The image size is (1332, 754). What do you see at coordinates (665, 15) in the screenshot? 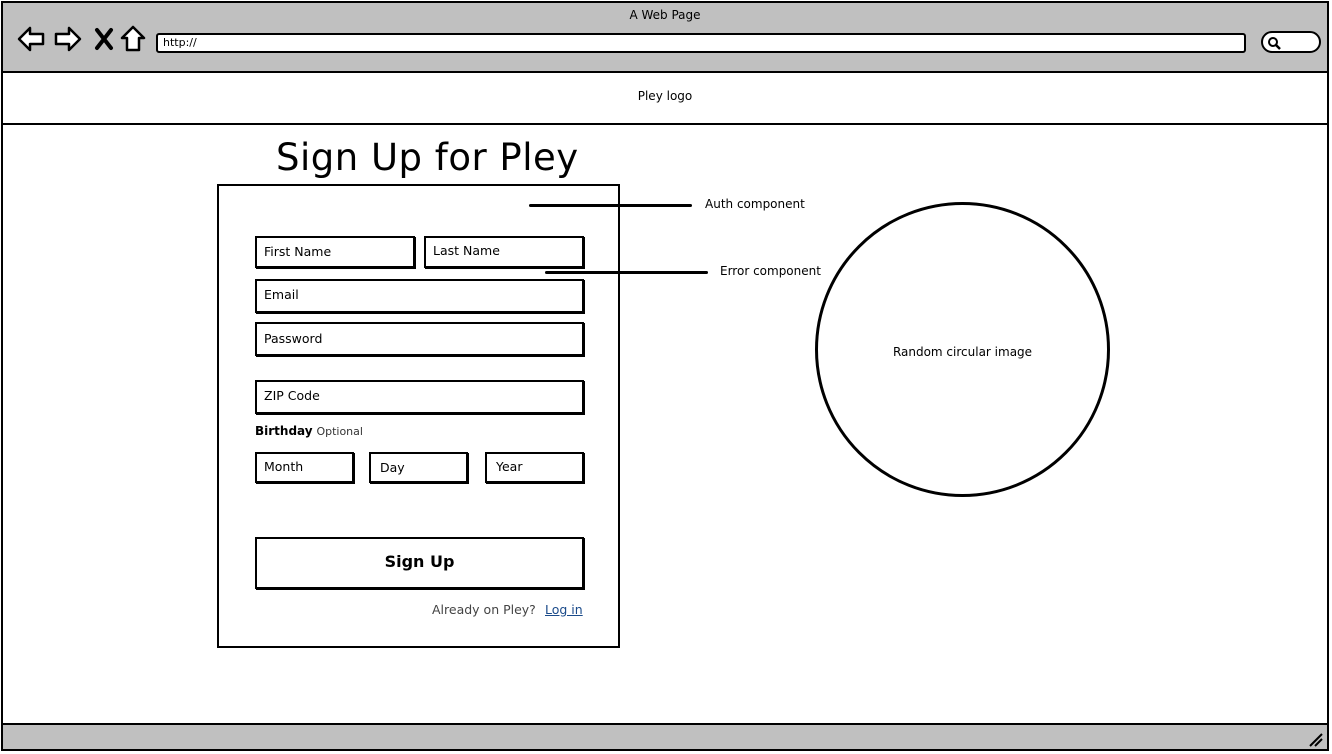
I see `window-title: A Web Page` at bounding box center [665, 15].